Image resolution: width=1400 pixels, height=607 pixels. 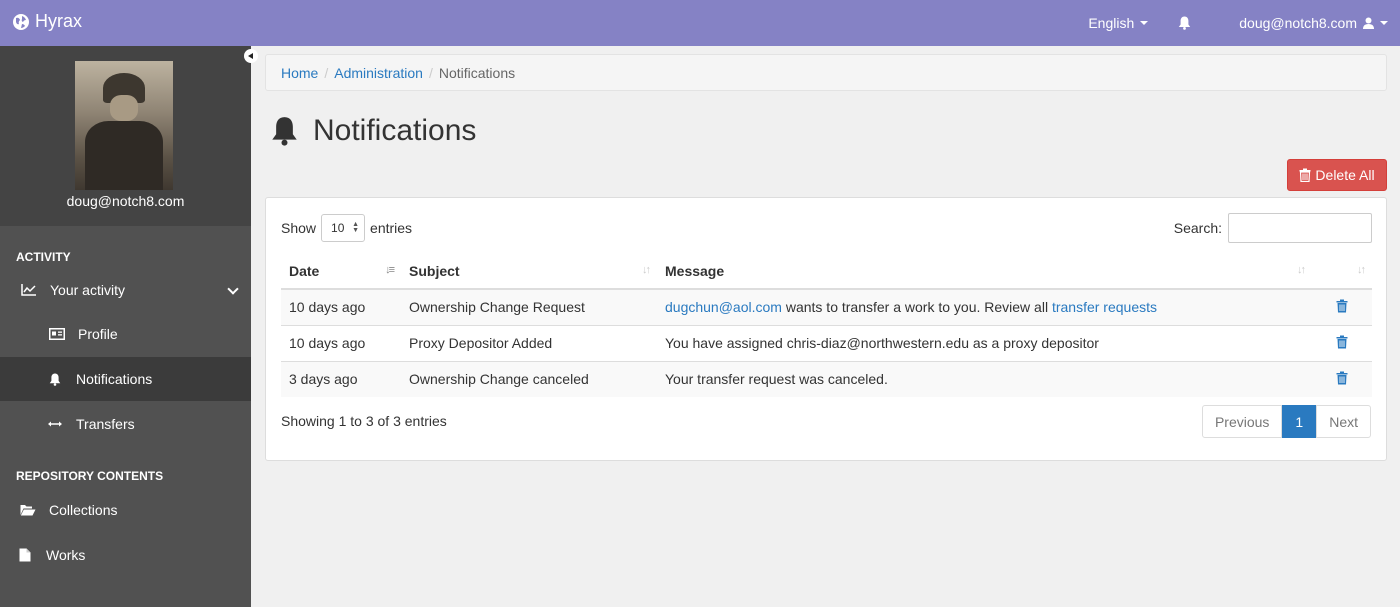 I want to click on cell-message: Your transfer request was canceled., so click(x=984, y=378).